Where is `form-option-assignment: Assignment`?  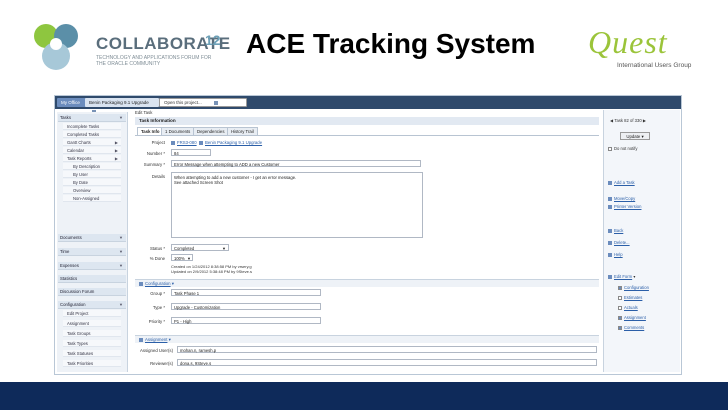 form-option-assignment: Assignment is located at coordinates (632, 318).